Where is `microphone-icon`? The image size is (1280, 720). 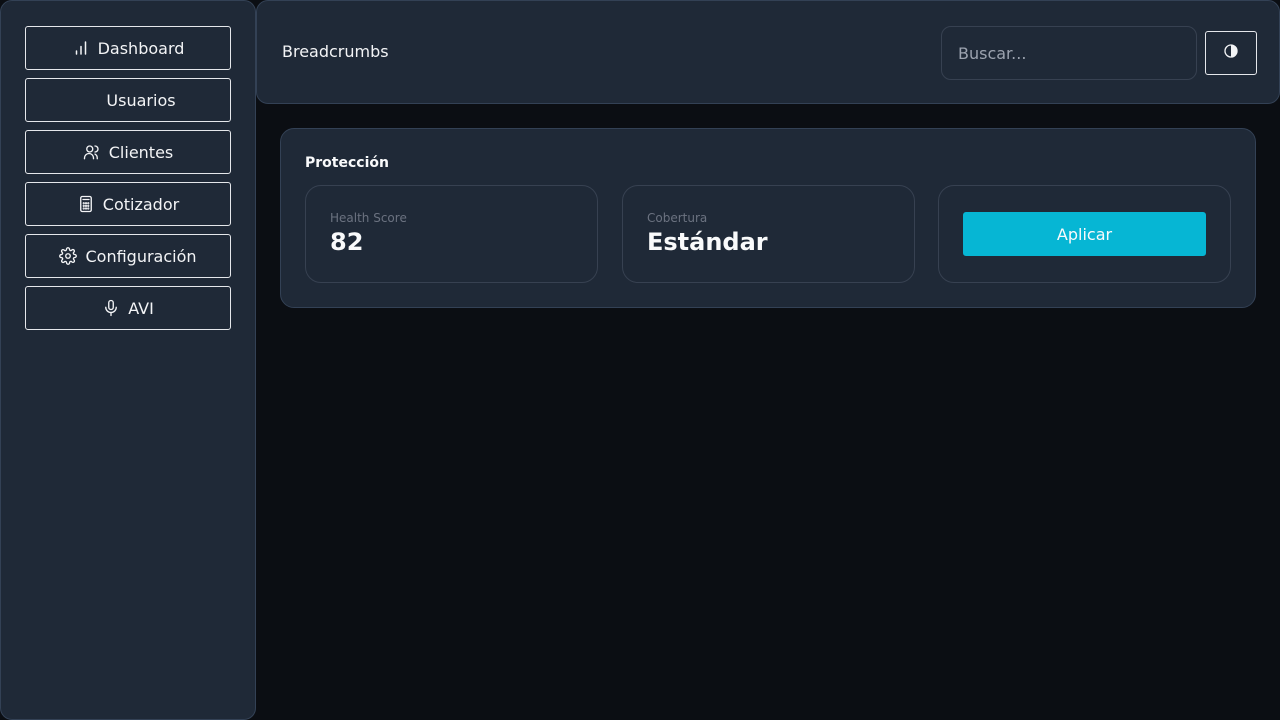
microphone-icon is located at coordinates (111, 308).